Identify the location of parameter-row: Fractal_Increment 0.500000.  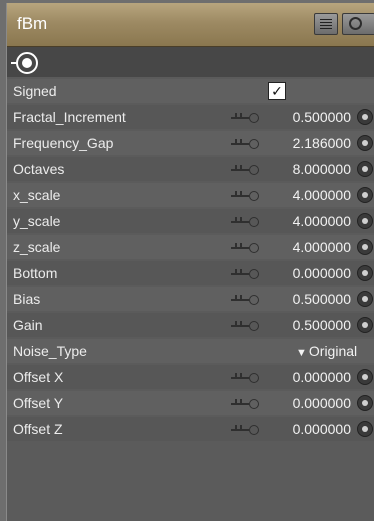
(190, 117).